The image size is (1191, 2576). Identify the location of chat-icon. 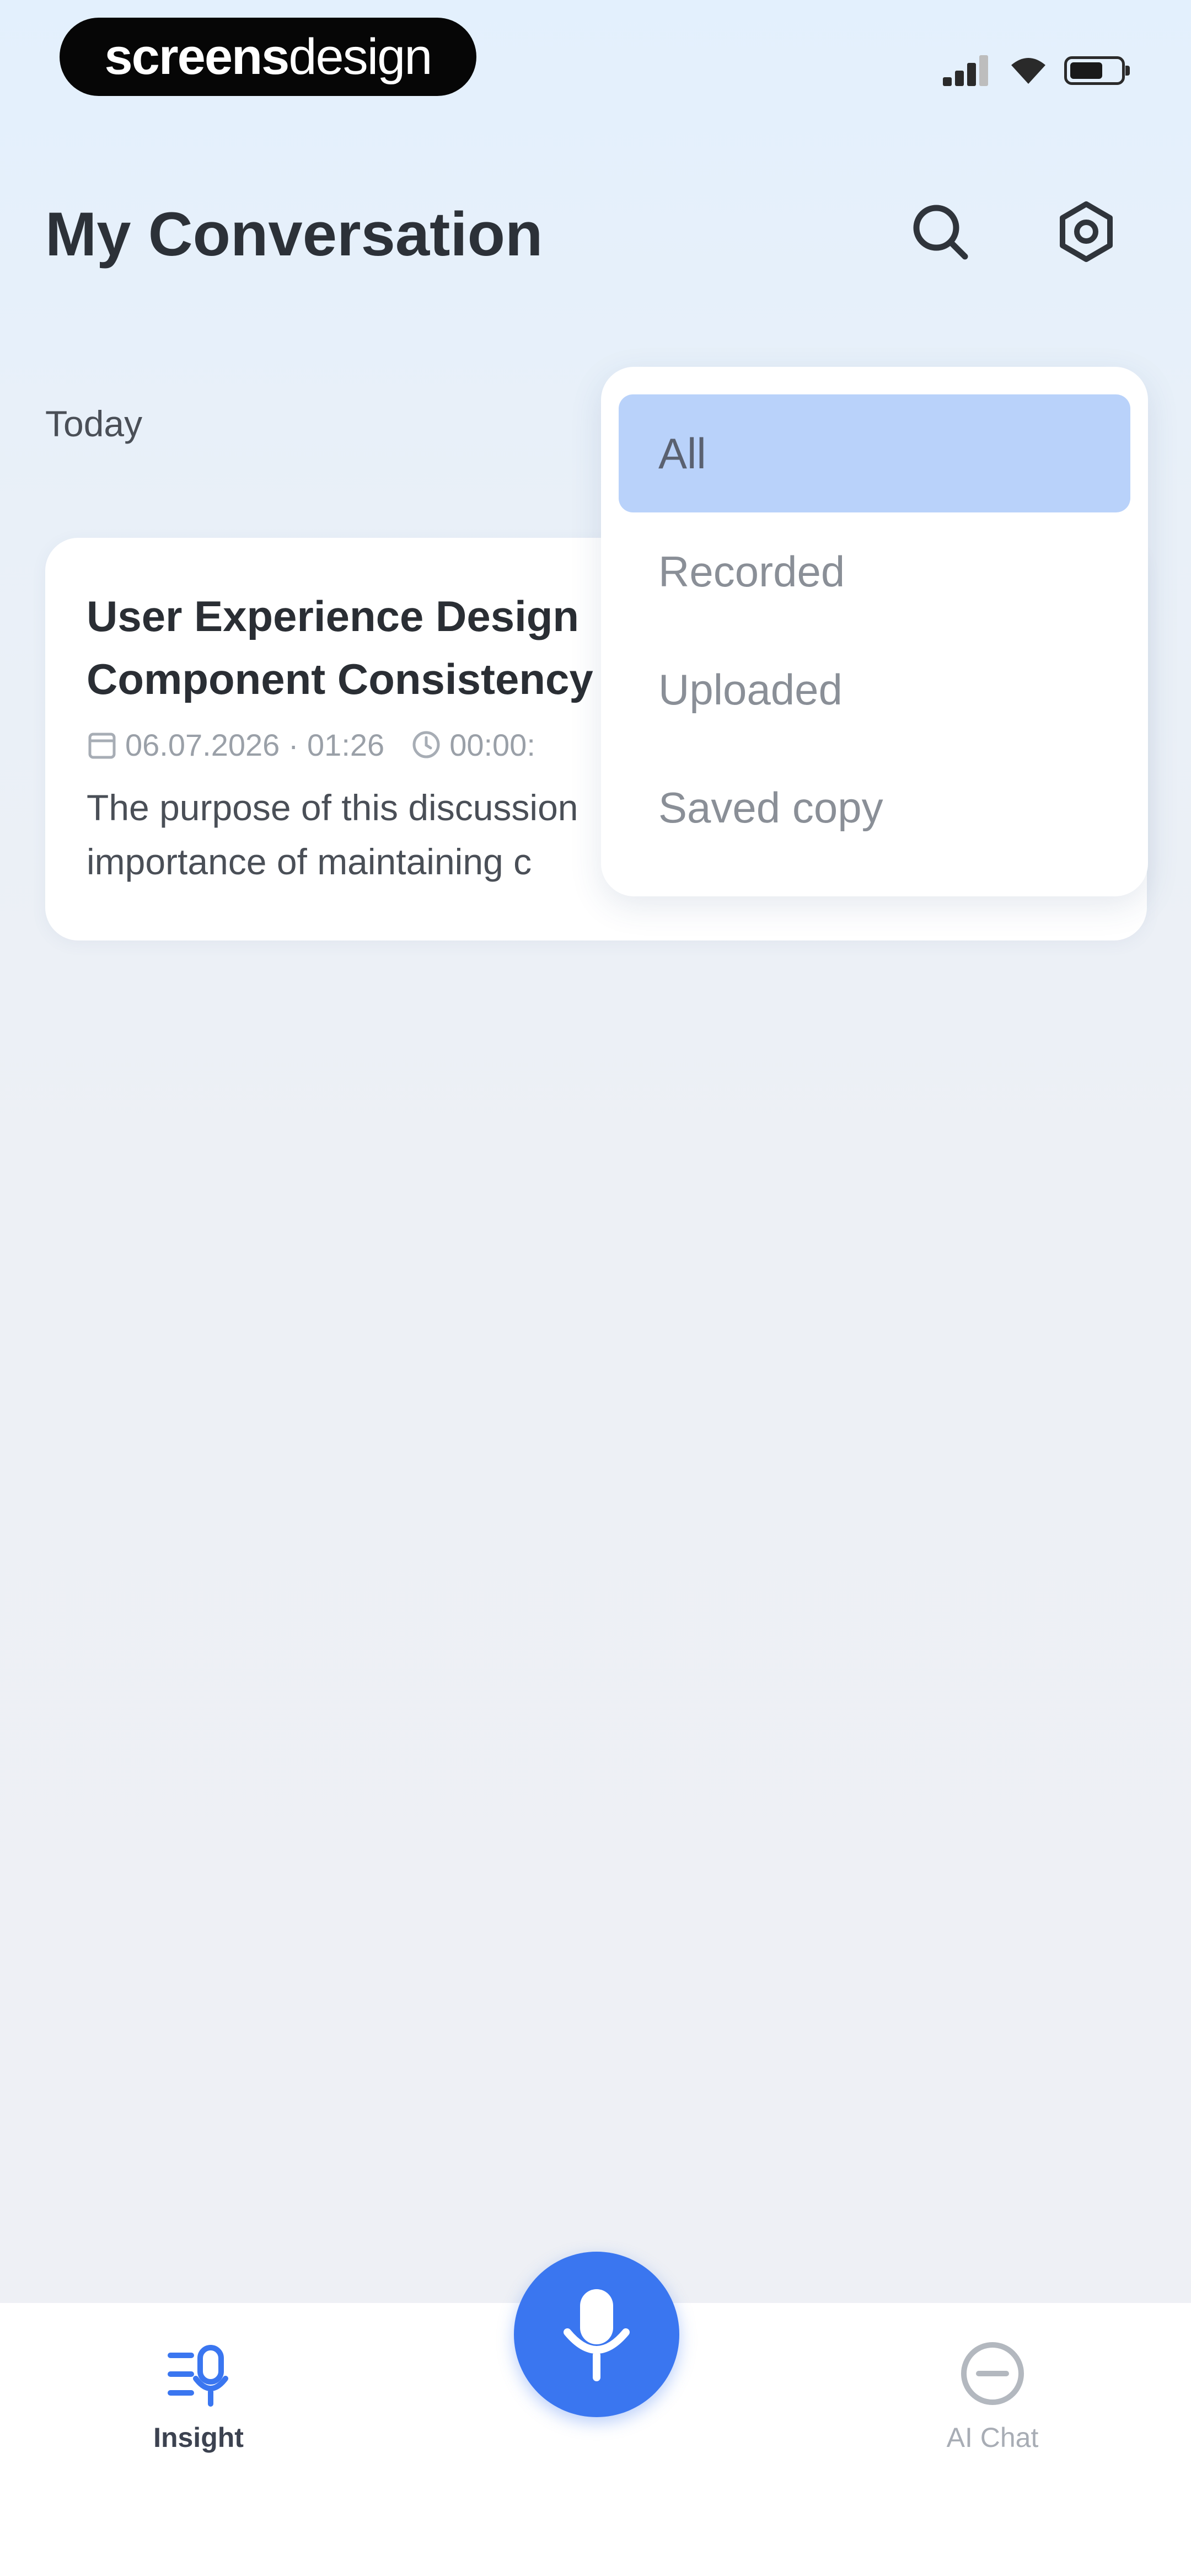
(993, 2373).